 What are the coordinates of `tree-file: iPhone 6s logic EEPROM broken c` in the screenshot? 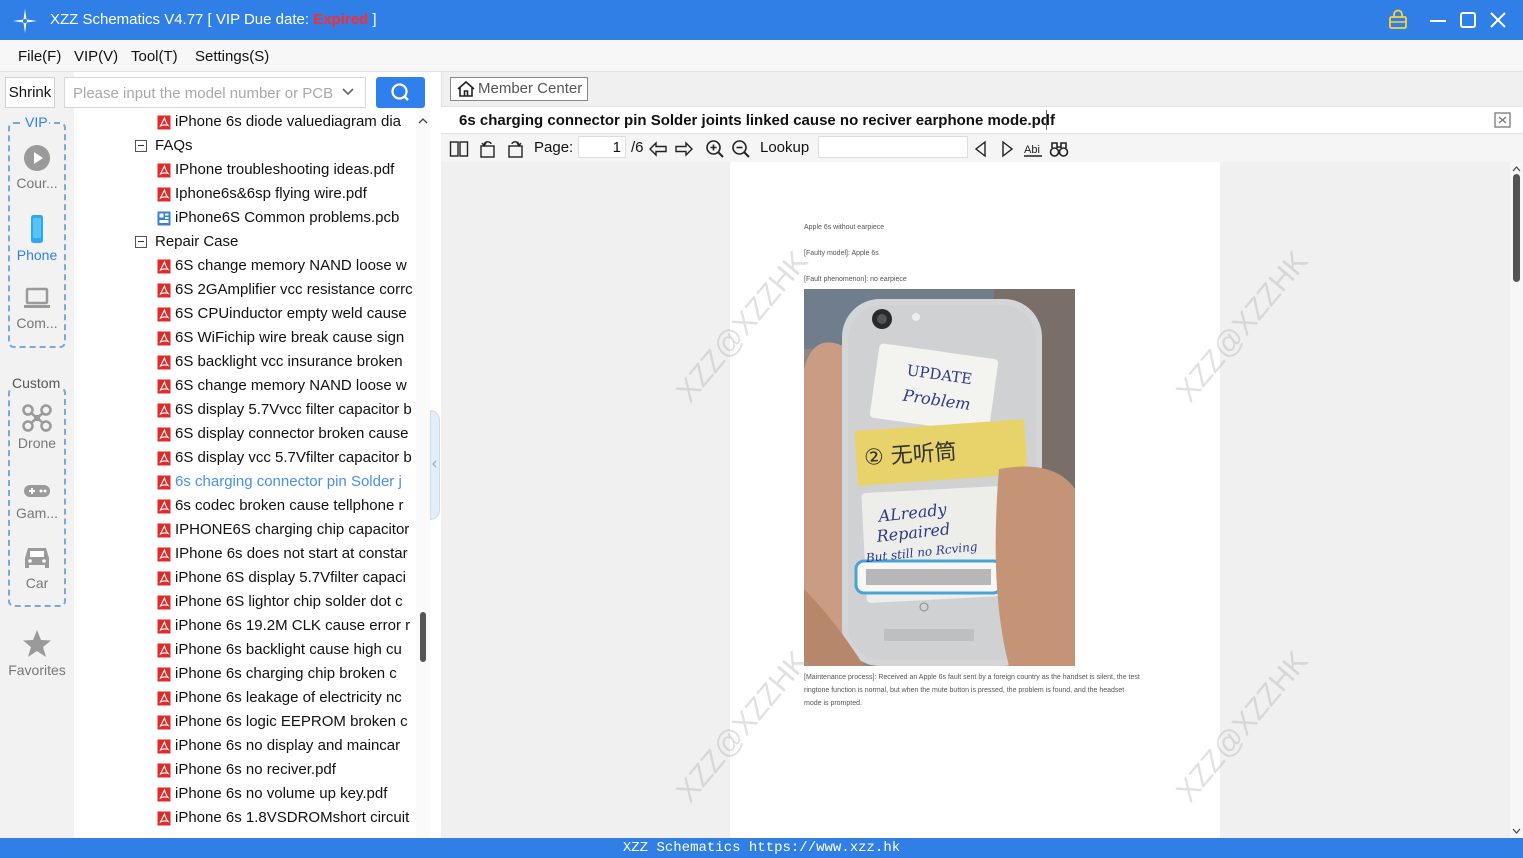 It's located at (245, 722).